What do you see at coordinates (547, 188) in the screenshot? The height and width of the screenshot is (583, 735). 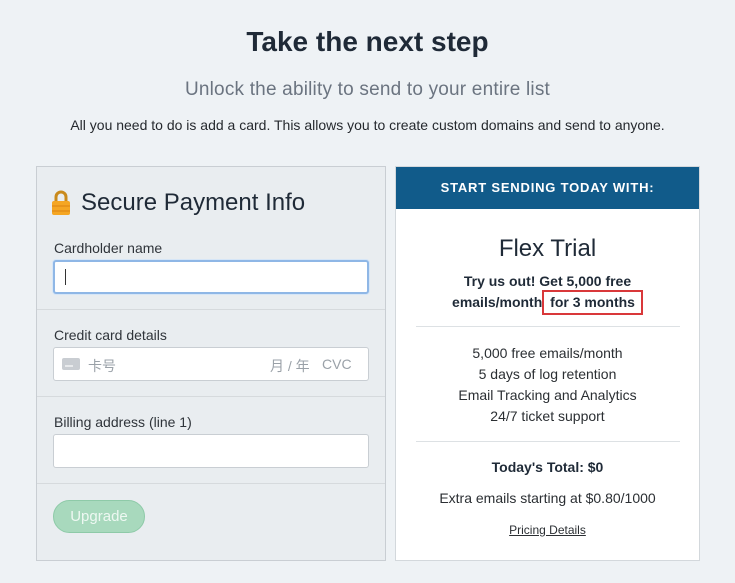 I see `plan-header: START SENDING TODAY WITH:` at bounding box center [547, 188].